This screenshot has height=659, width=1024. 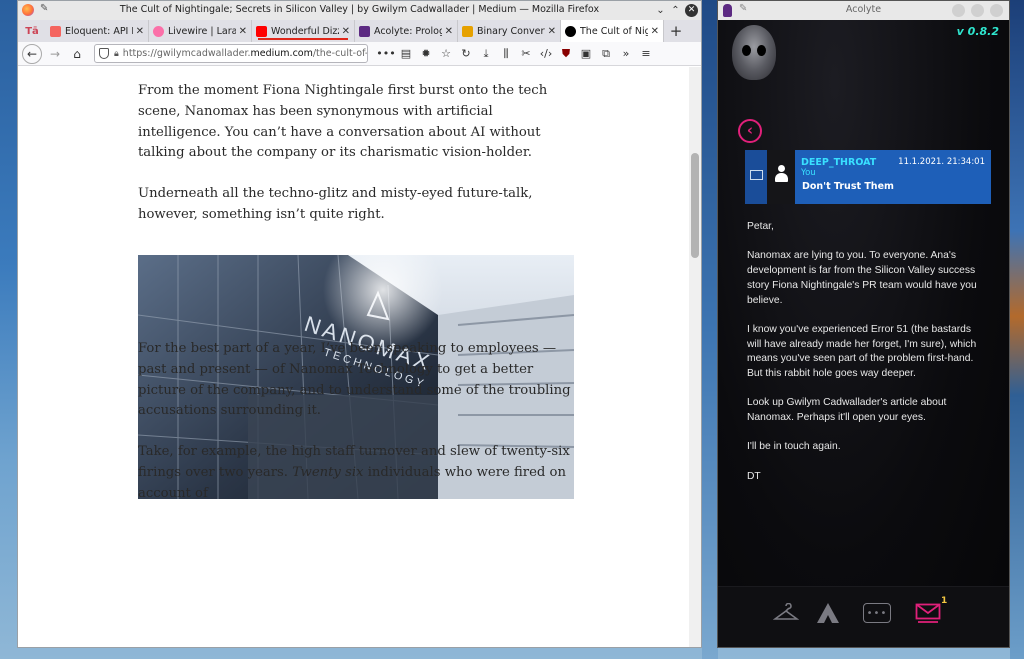 I want to click on rapidtables-icon, so click(x=467, y=31).